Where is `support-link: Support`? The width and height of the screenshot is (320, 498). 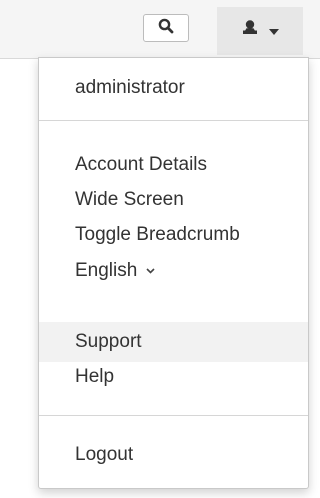 support-link: Support is located at coordinates (173, 342).